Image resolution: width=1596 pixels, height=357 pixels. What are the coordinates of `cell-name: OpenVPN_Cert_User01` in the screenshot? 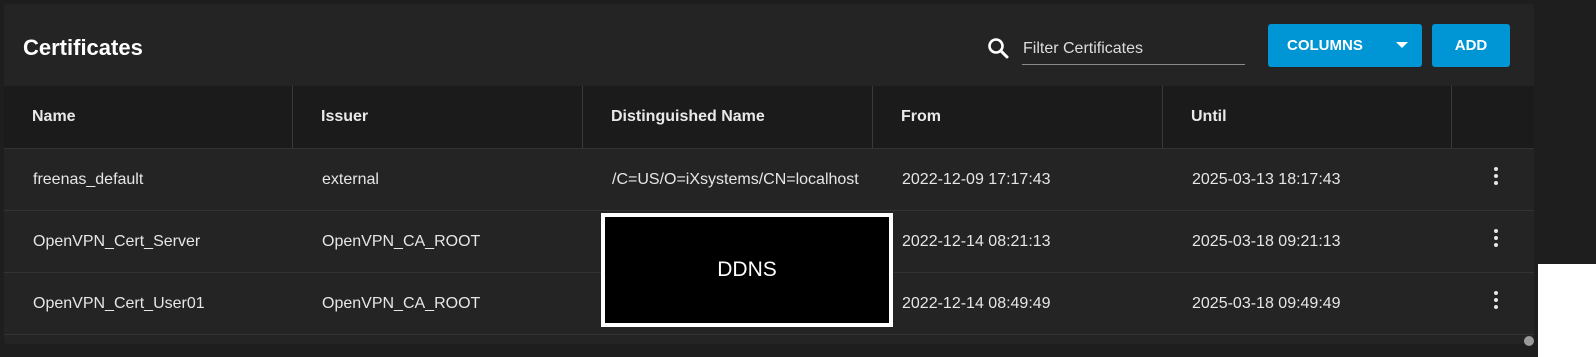 It's located at (119, 303).